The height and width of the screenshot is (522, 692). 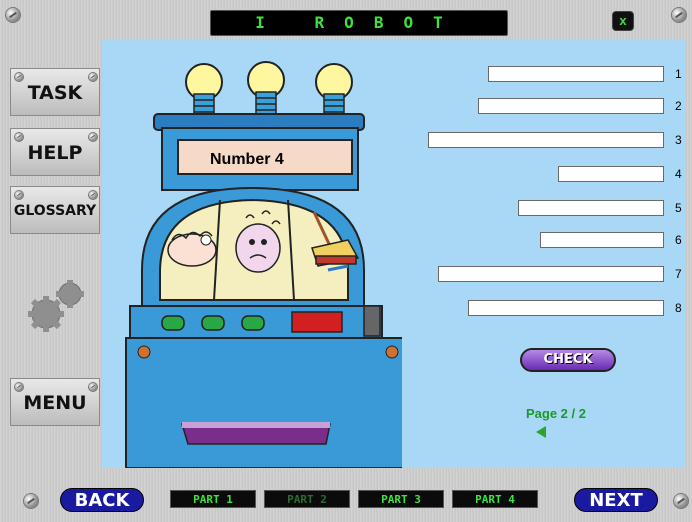 What do you see at coordinates (394, 274) in the screenshot?
I see `answer-row: 7` at bounding box center [394, 274].